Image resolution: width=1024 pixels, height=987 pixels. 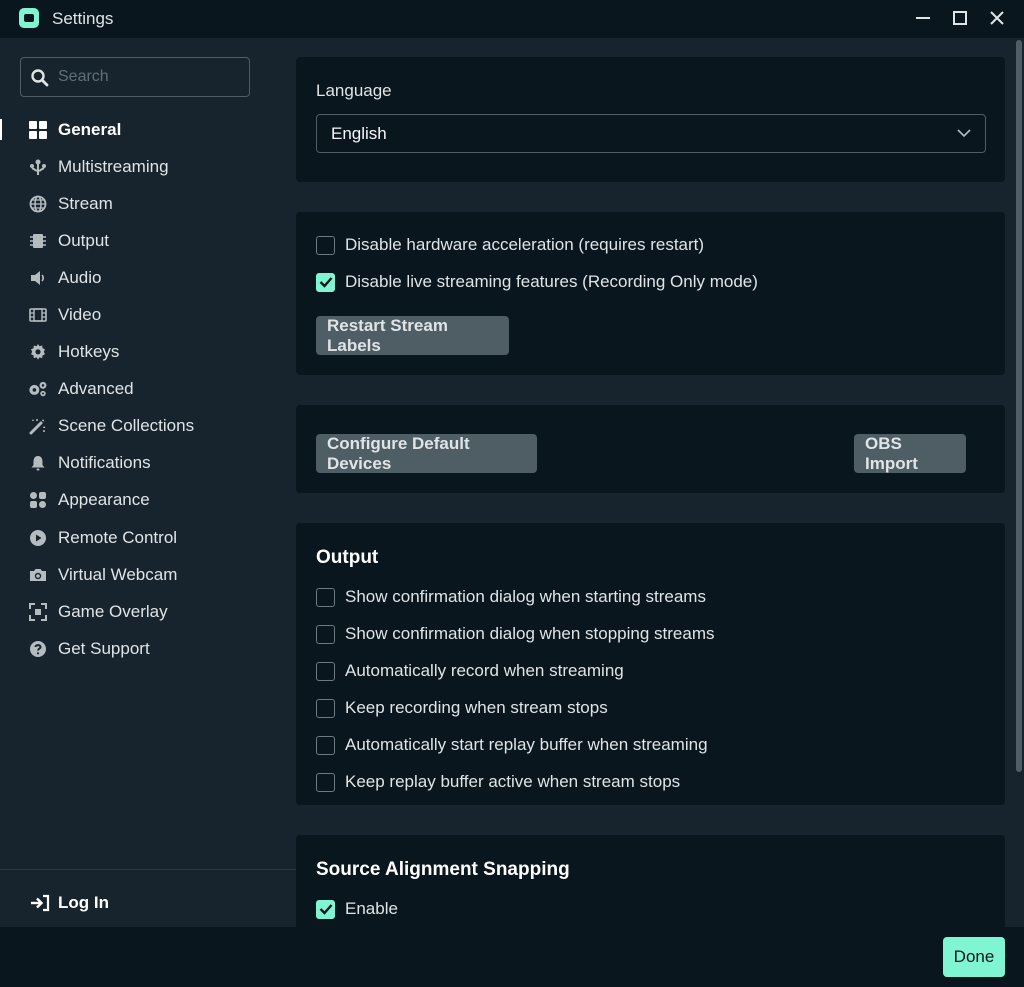 What do you see at coordinates (83, 18) in the screenshot?
I see `window-title: Settings` at bounding box center [83, 18].